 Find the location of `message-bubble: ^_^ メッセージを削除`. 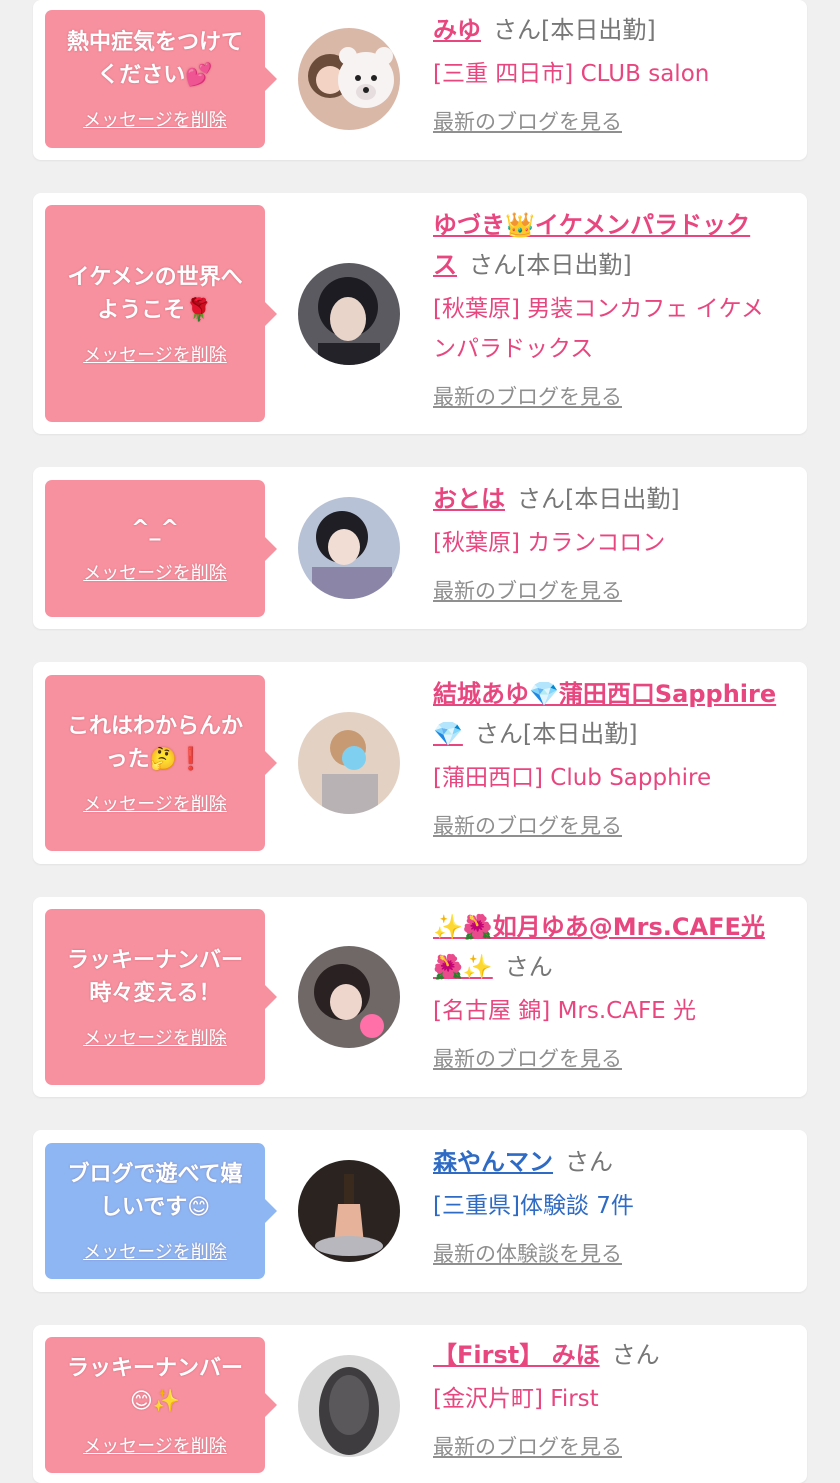

message-bubble: ^_^ メッセージを削除 is located at coordinates (161, 548).